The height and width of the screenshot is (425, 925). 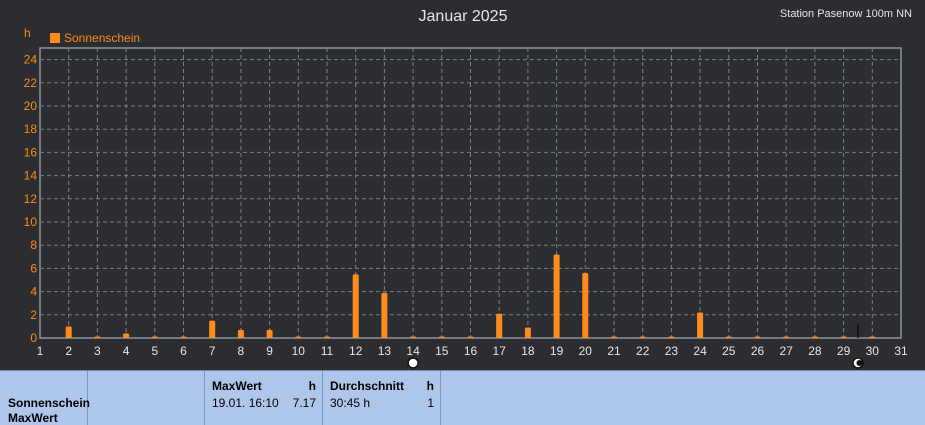 What do you see at coordinates (367, 386) in the screenshot?
I see `avg-header: Durchschnitt` at bounding box center [367, 386].